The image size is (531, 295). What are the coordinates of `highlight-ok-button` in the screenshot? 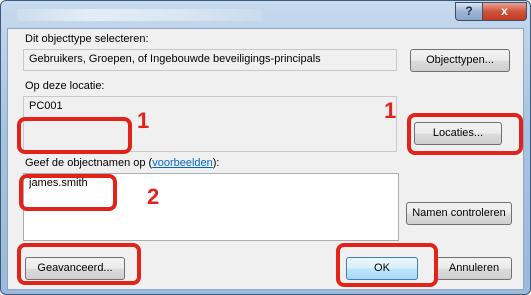 It's located at (387, 265).